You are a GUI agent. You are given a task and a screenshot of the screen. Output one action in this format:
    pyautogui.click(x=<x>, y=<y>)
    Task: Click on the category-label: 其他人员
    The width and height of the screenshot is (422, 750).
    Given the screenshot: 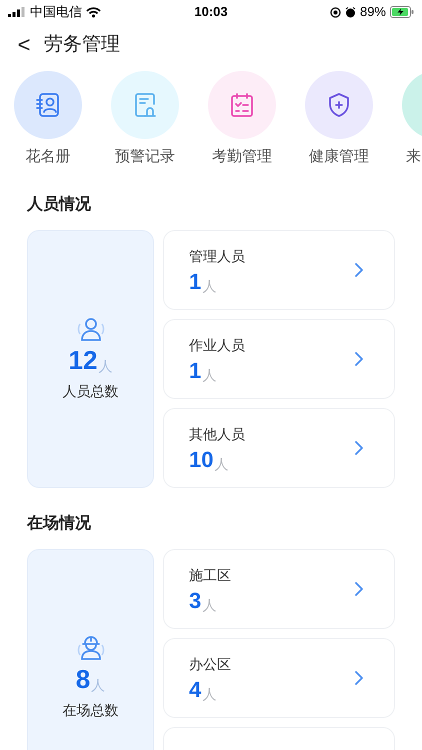 What is the action you would take?
    pyautogui.click(x=217, y=434)
    